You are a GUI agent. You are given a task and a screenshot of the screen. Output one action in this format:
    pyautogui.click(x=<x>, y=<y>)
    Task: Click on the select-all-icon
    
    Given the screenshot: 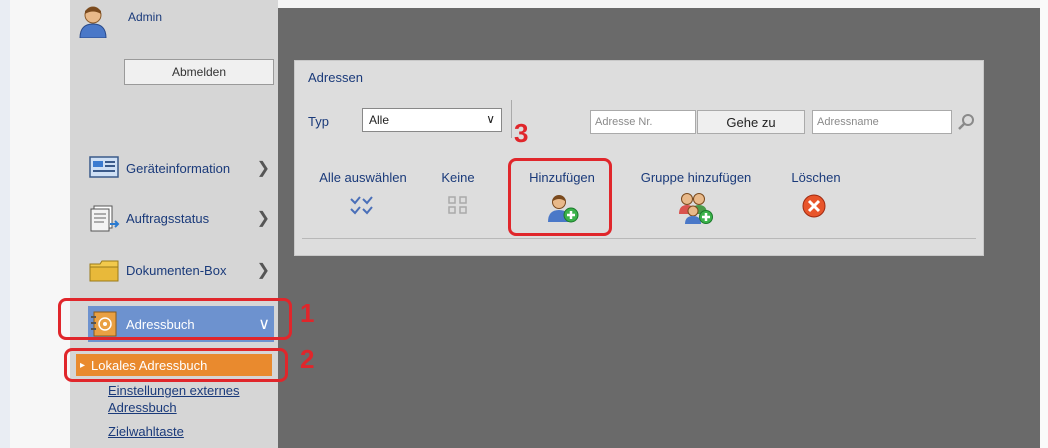 What is the action you would take?
    pyautogui.click(x=361, y=205)
    